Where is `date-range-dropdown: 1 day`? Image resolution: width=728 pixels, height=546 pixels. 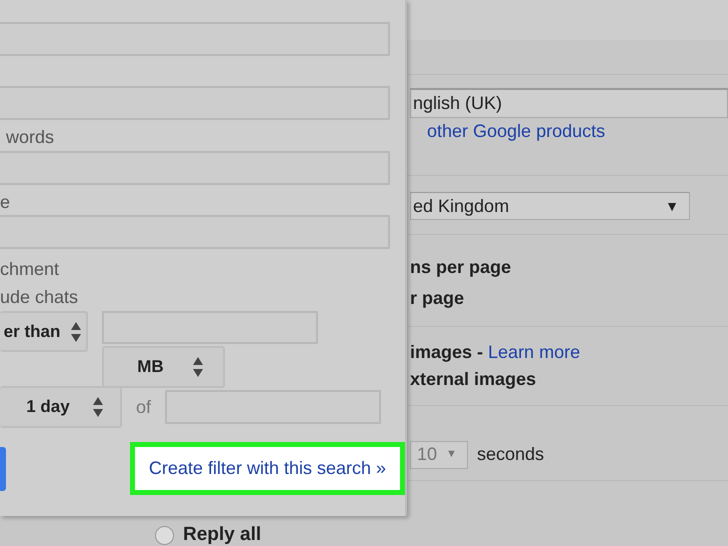 date-range-dropdown: 1 day is located at coordinates (61, 407).